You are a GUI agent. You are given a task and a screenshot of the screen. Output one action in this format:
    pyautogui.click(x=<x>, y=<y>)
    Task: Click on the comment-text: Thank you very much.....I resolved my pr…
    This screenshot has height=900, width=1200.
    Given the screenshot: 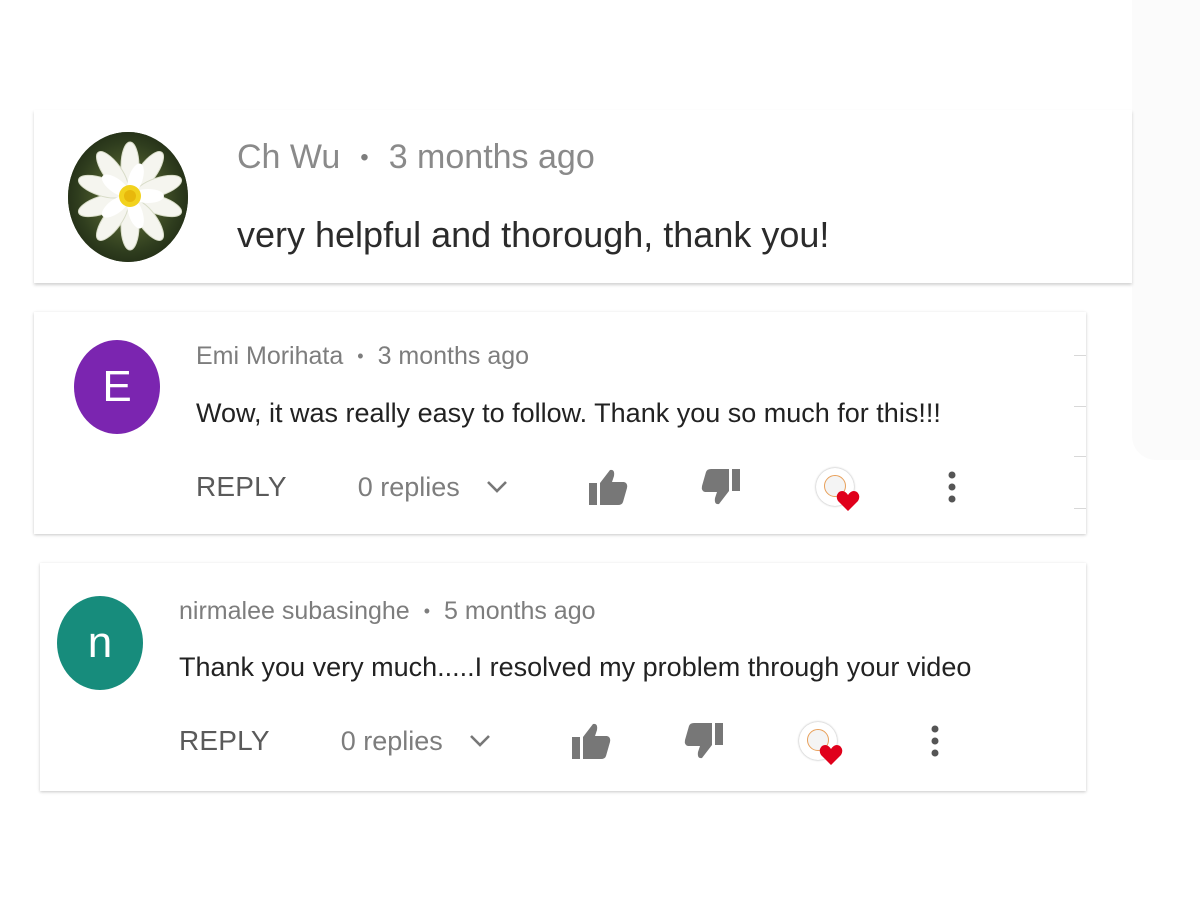 What is the action you would take?
    pyautogui.click(x=575, y=667)
    